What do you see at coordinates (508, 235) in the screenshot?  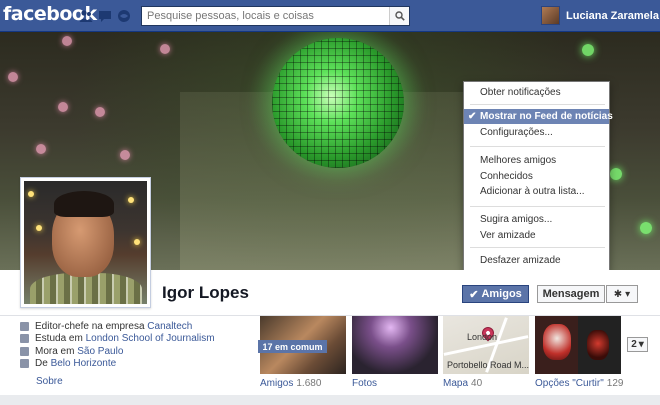 I see `menu-item-label: Ver amizade` at bounding box center [508, 235].